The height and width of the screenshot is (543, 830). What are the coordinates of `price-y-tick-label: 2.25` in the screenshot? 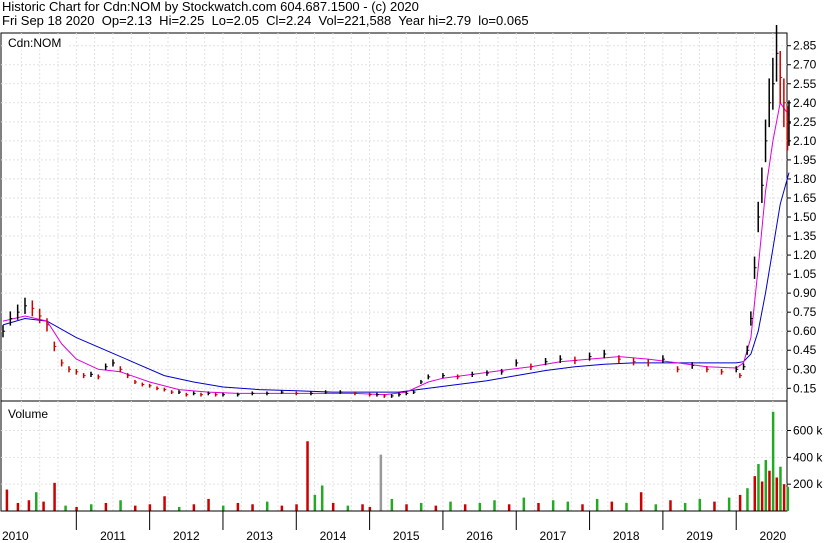 It's located at (805, 122).